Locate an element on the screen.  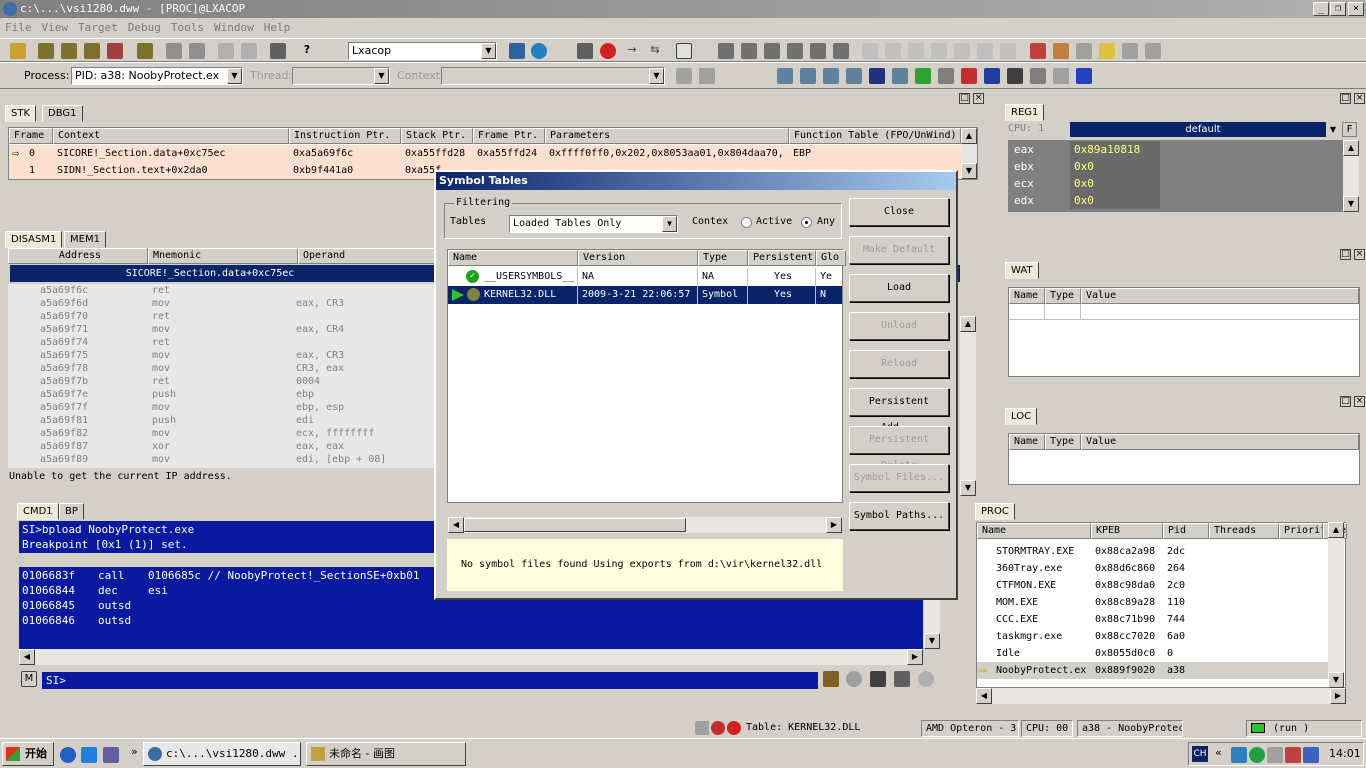
save-icon is located at coordinates (69, 51).